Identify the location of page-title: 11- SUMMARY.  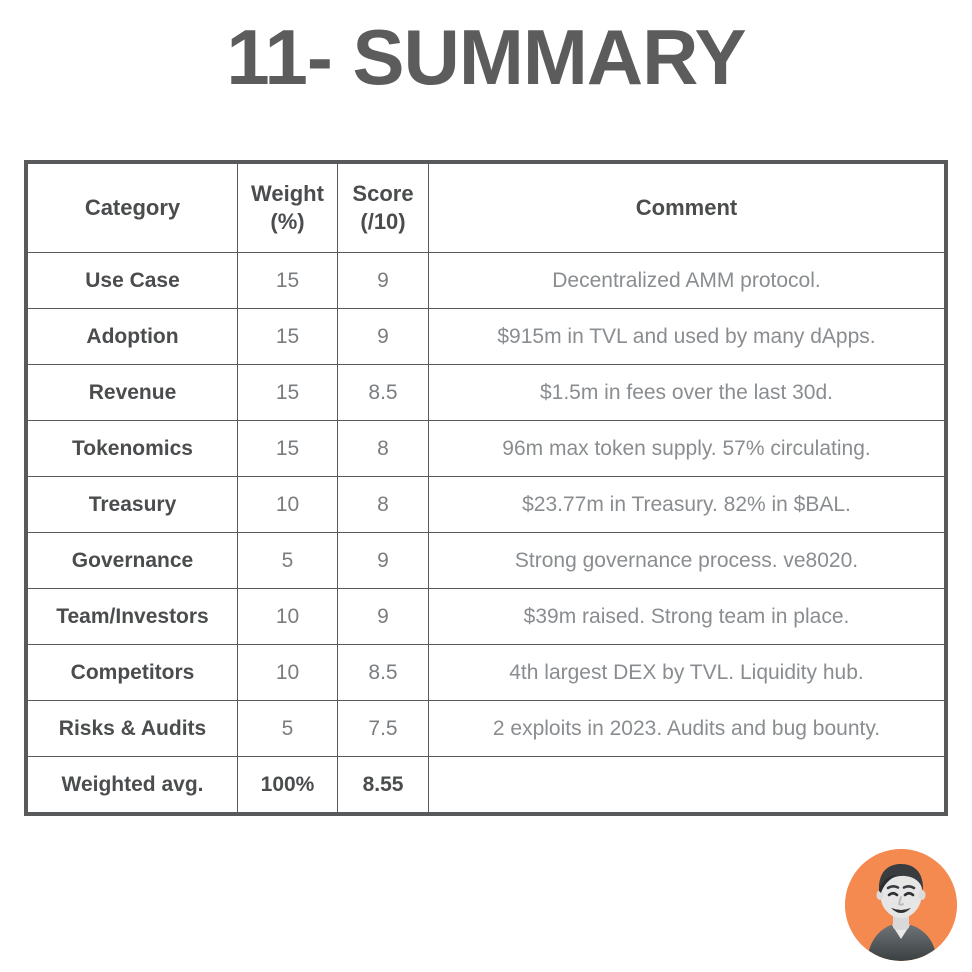
(486, 57).